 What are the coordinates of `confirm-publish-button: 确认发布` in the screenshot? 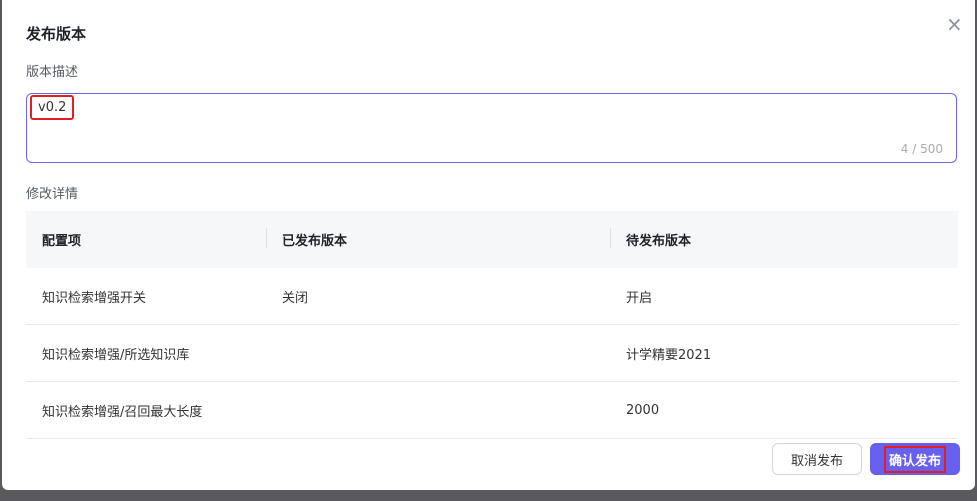 It's located at (915, 459).